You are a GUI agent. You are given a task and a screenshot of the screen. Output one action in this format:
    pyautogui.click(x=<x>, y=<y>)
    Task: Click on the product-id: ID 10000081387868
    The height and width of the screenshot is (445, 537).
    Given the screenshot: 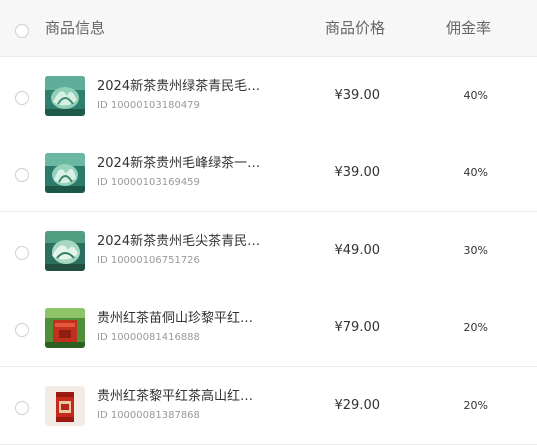 What is the action you would take?
    pyautogui.click(x=148, y=415)
    